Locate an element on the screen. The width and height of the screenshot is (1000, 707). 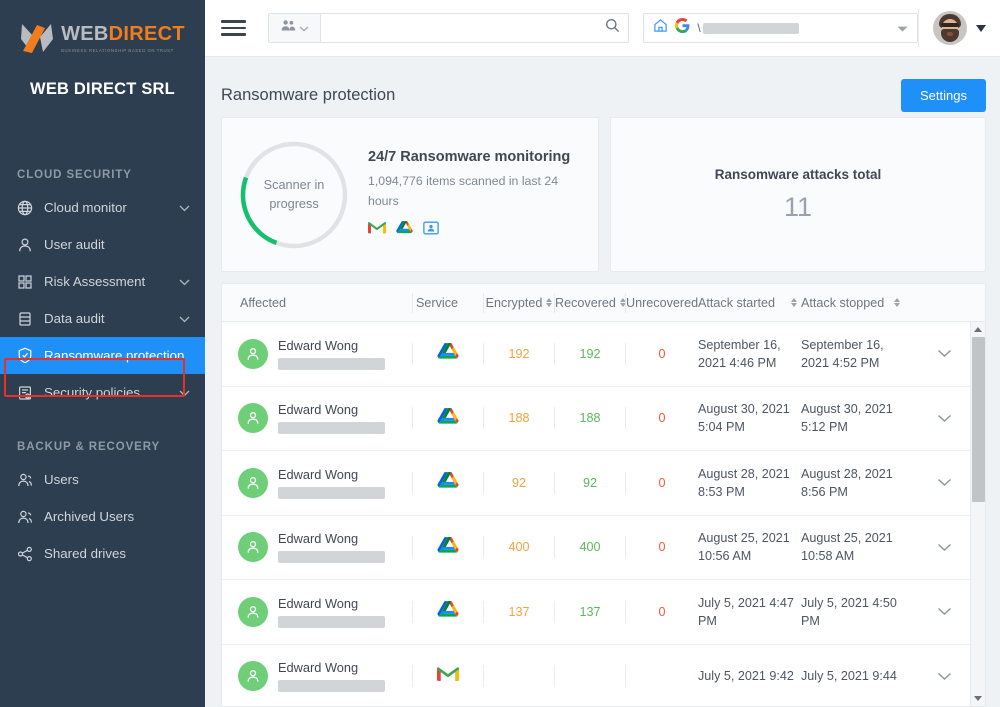
column-header-attack-stopped: Attack stopped is located at coordinates (852, 303).